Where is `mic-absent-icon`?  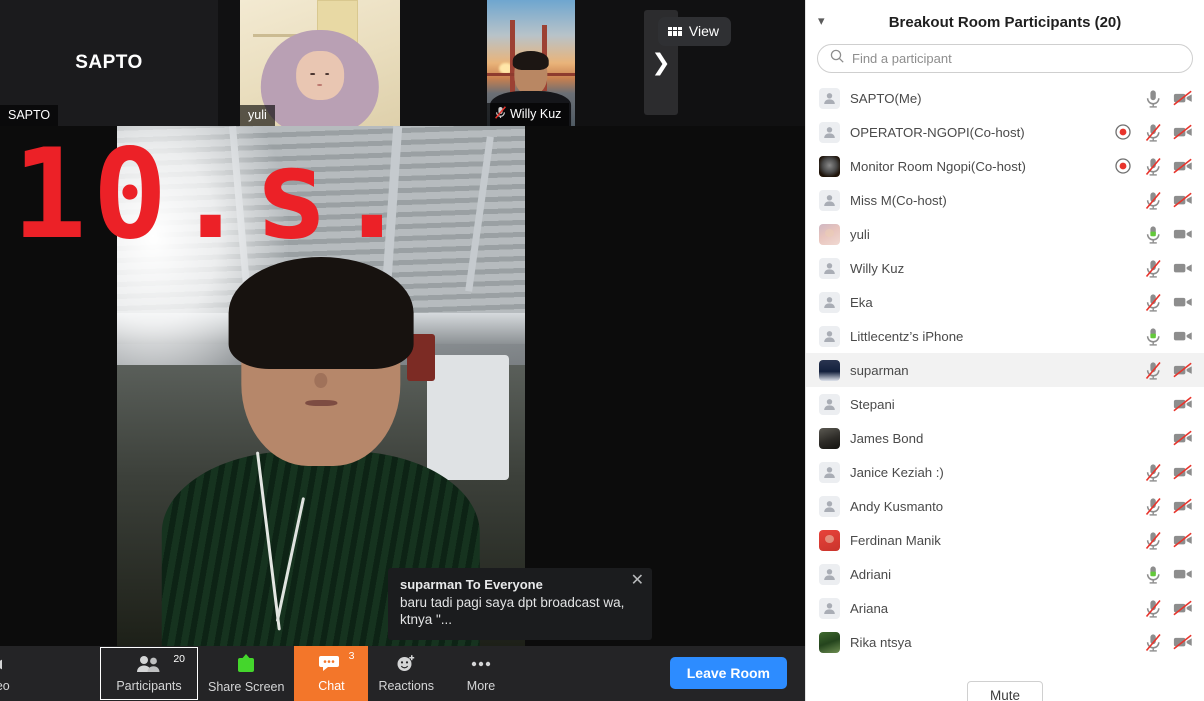 mic-absent-icon is located at coordinates (1153, 438).